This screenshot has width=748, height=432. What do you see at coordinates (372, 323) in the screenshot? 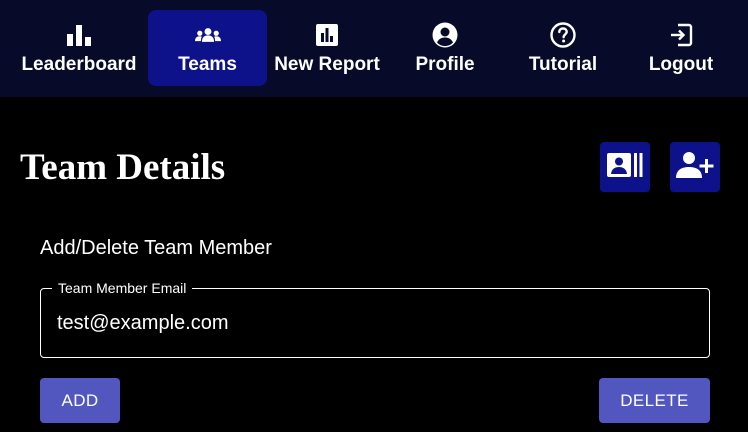
I see `team-member-email-input` at bounding box center [372, 323].